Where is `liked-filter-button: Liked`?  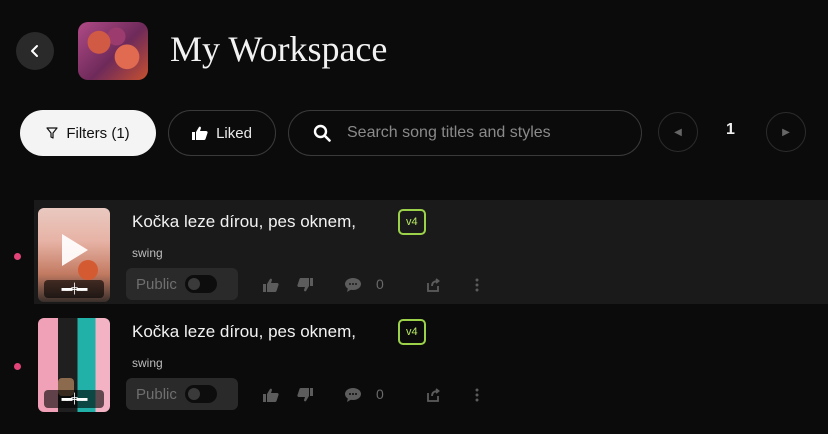
liked-filter-button: Liked is located at coordinates (222, 133).